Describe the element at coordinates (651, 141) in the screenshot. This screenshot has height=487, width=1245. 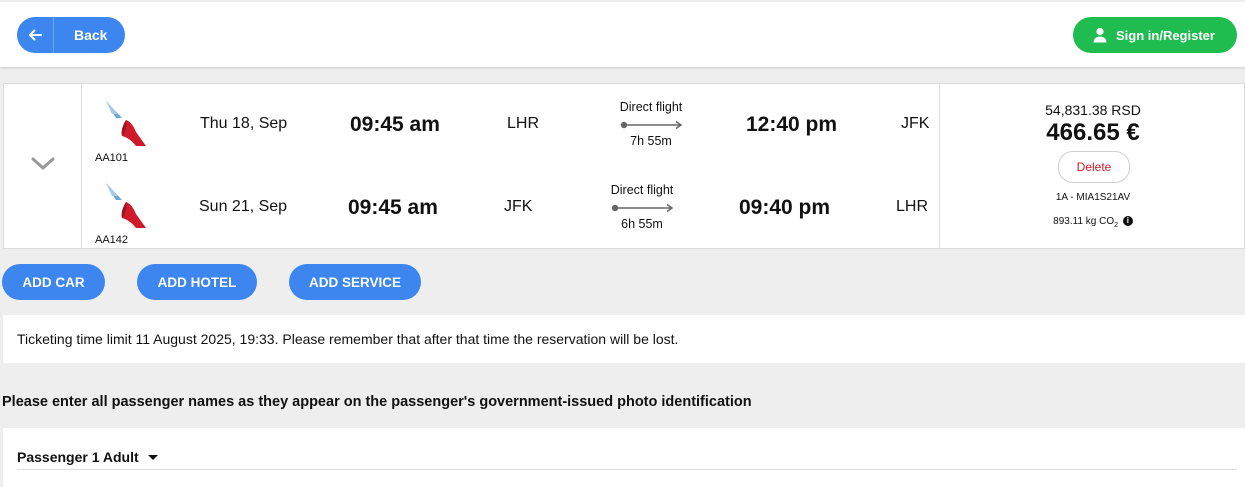
I see `flight-duration: 7h 55m` at that location.